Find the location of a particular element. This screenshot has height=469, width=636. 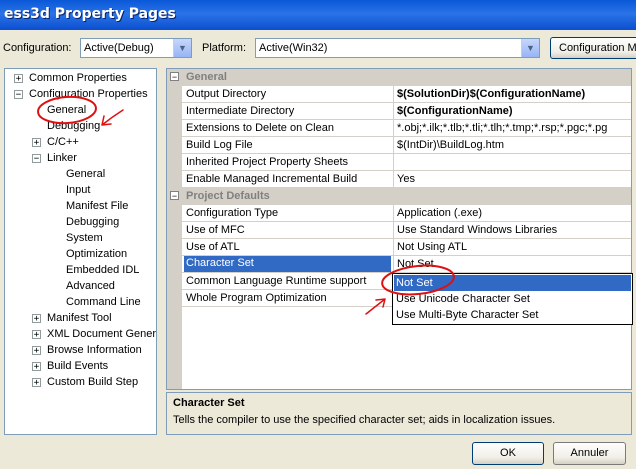

property-value: $(ConfigurationName) is located at coordinates (455, 111).